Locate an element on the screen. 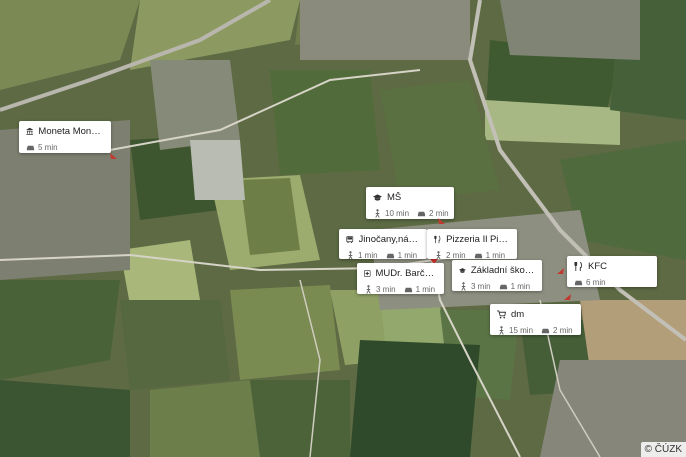 The image size is (686, 457). poi-walk-time: 15 min is located at coordinates (521, 330).